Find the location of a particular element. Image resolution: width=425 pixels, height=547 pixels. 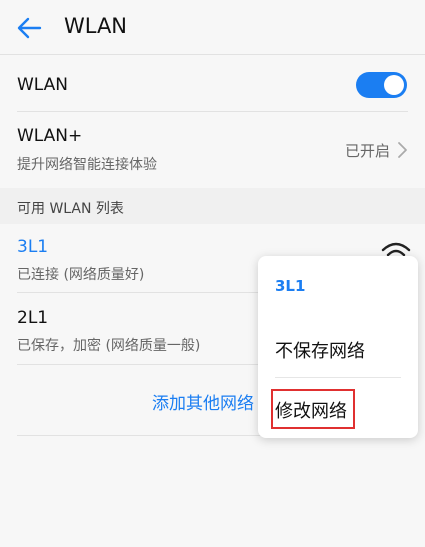

menu-item-forget-network: 不保存网络 is located at coordinates (320, 350).